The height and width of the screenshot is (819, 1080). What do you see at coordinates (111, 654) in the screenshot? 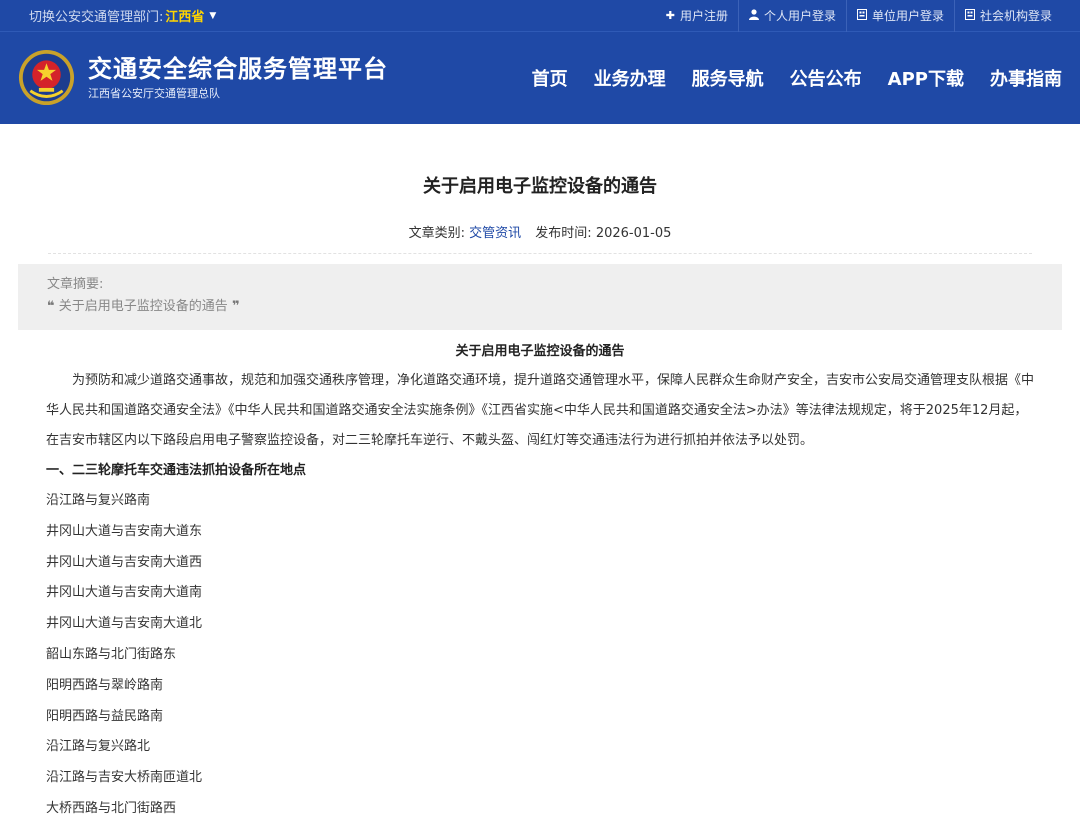
I see `location-item: 韶山东路与北门街路东` at bounding box center [111, 654].